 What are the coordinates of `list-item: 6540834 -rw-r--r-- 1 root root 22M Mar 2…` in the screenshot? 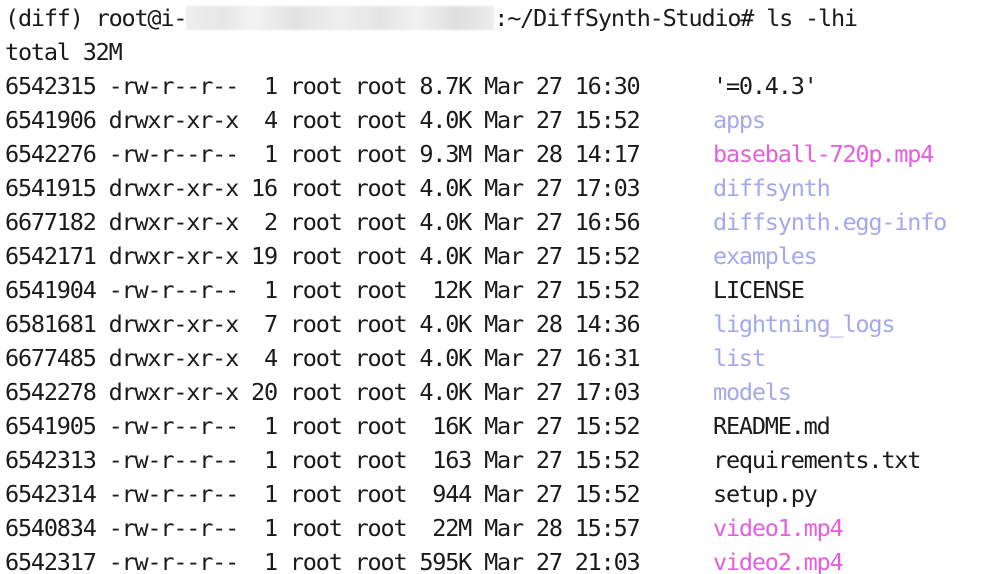 It's located at (493, 528).